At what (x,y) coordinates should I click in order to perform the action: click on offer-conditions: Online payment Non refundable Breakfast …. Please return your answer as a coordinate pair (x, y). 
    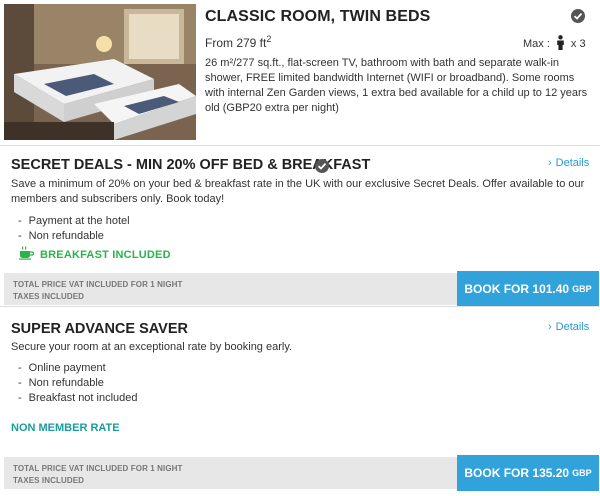
    Looking at the image, I should click on (78, 383).